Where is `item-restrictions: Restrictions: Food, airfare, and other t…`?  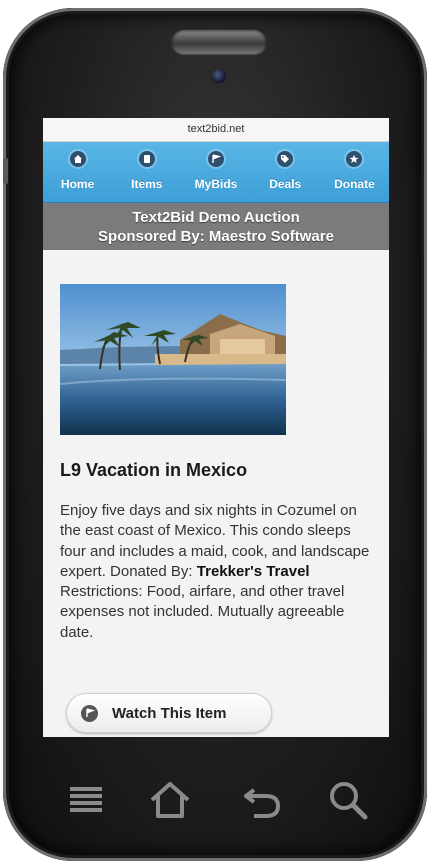
item-restrictions: Restrictions: Food, airfare, and other t… is located at coordinates (202, 612).